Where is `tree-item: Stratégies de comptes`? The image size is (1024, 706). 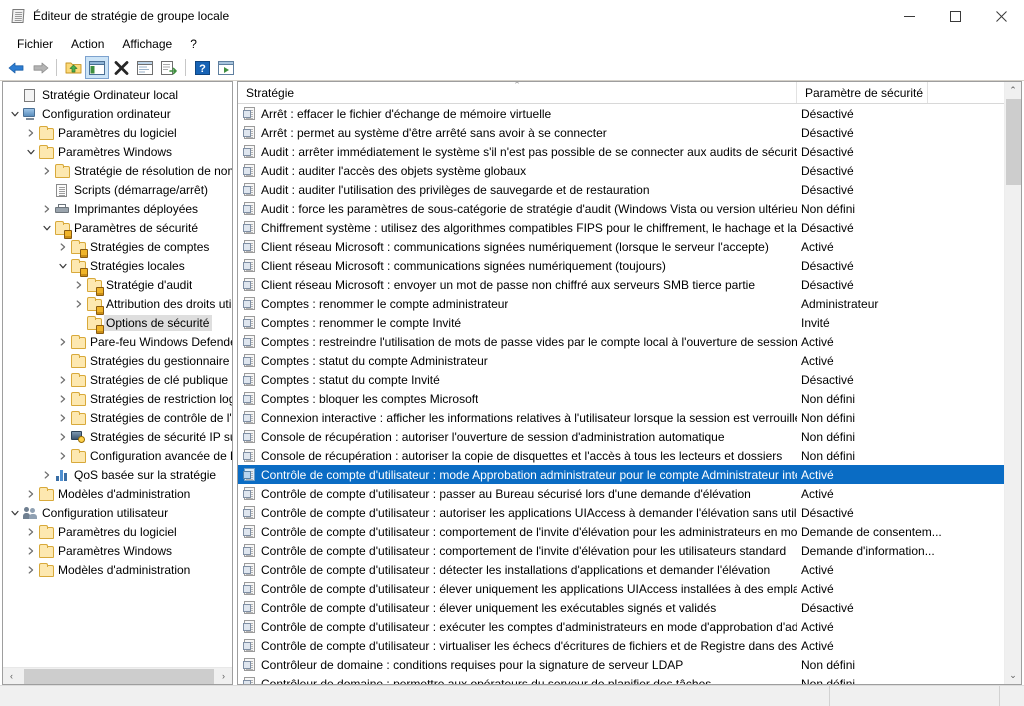
tree-item: Stratégies de comptes is located at coordinates (117, 247).